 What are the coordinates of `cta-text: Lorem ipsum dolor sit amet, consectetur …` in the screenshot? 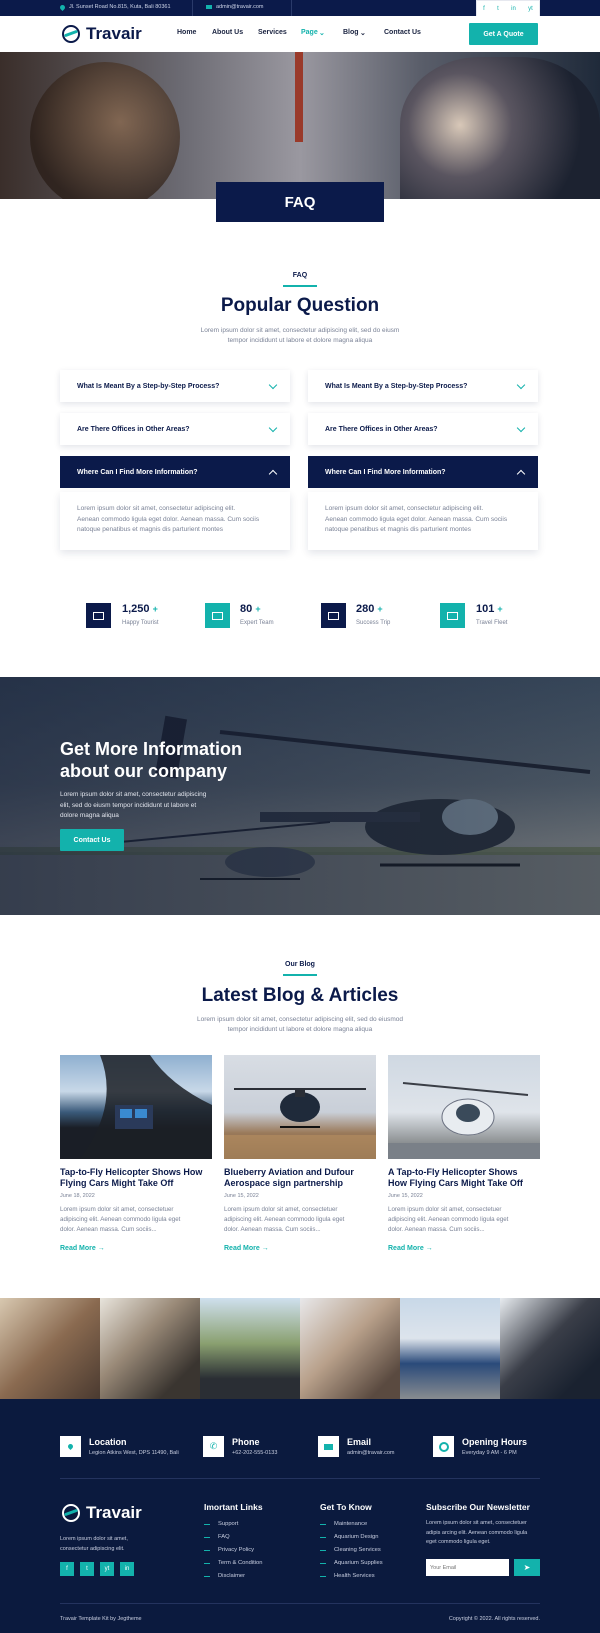 It's located at (140, 806).